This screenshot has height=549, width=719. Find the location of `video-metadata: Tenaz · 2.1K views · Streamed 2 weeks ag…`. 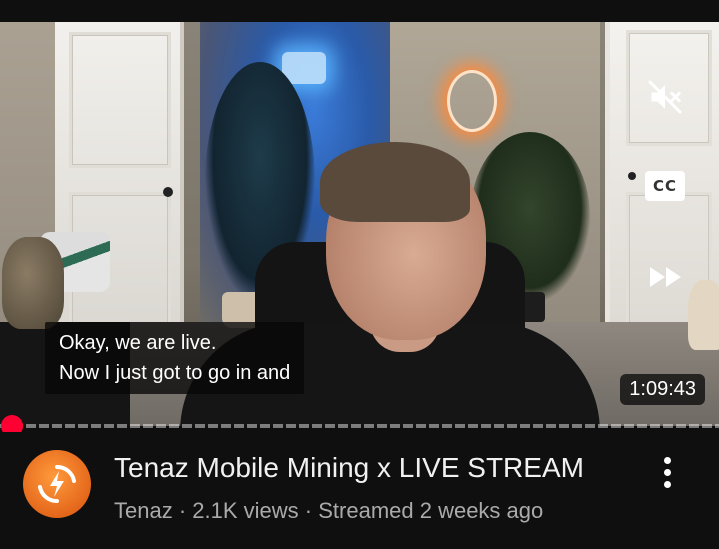

video-metadata: Tenaz · 2.1K views · Streamed 2 weeks ag… is located at coordinates (328, 511).